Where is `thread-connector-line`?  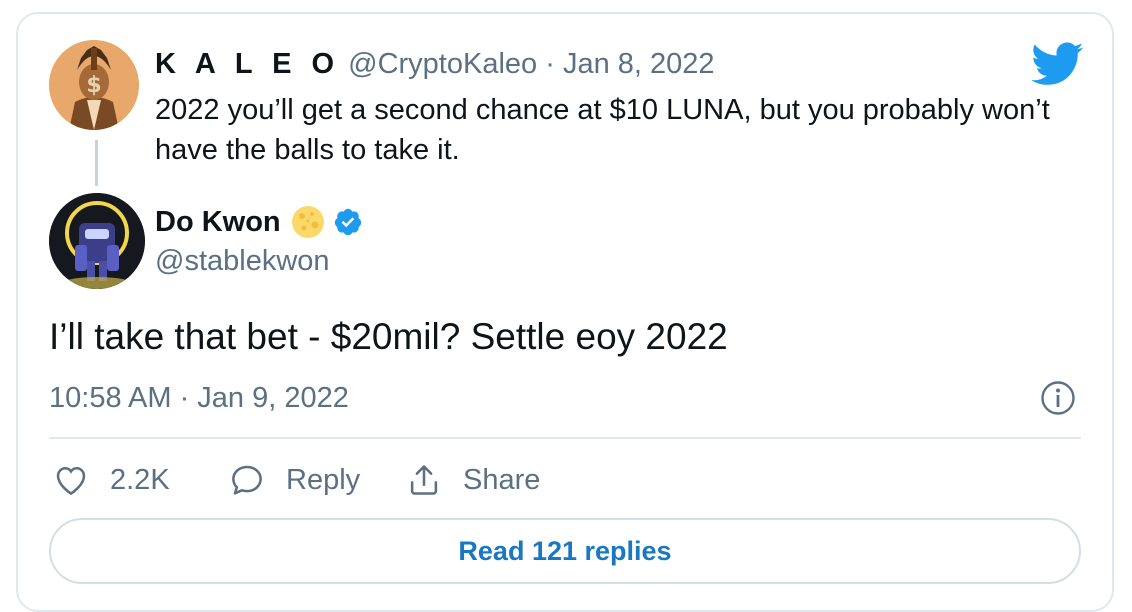
thread-connector-line is located at coordinates (96, 163).